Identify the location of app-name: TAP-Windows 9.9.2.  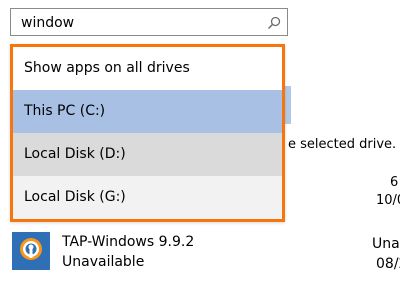
(128, 242).